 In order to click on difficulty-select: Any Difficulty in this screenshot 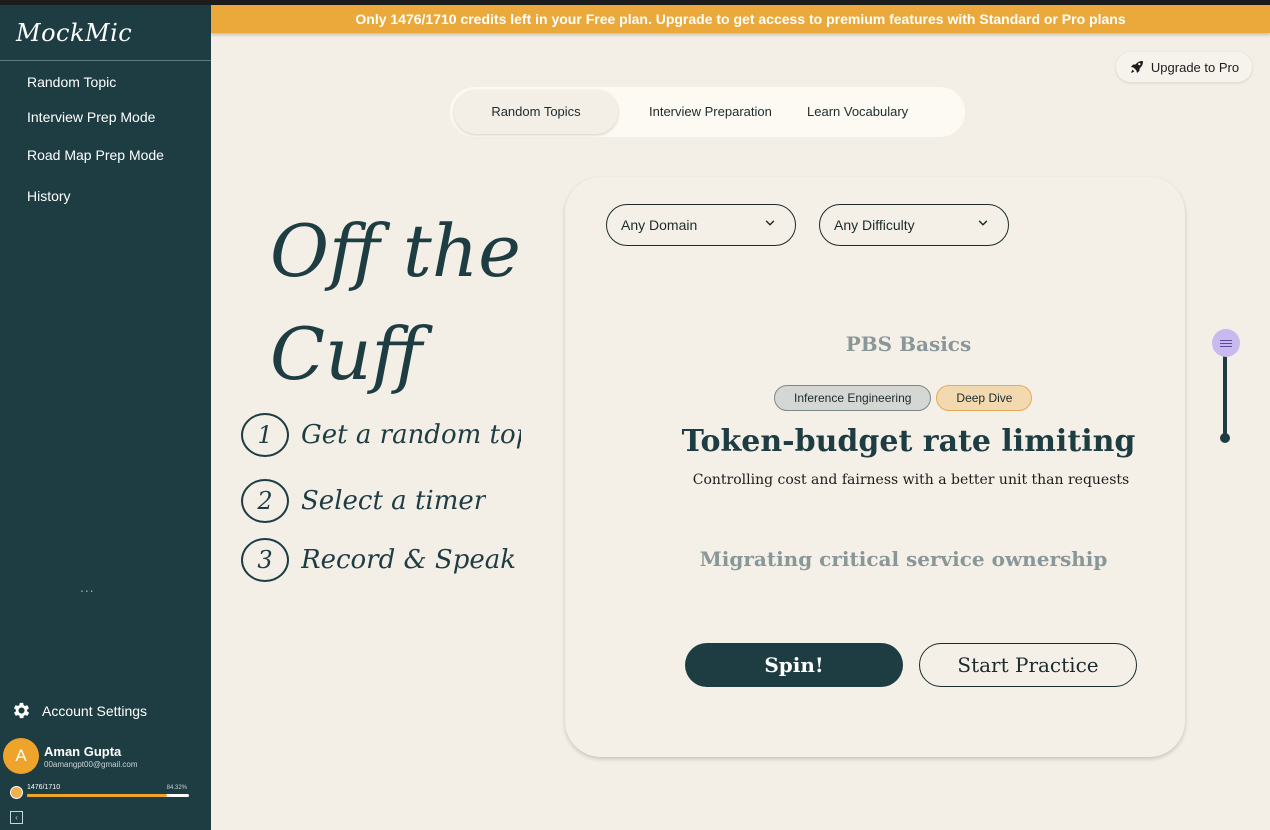, I will do `click(914, 225)`.